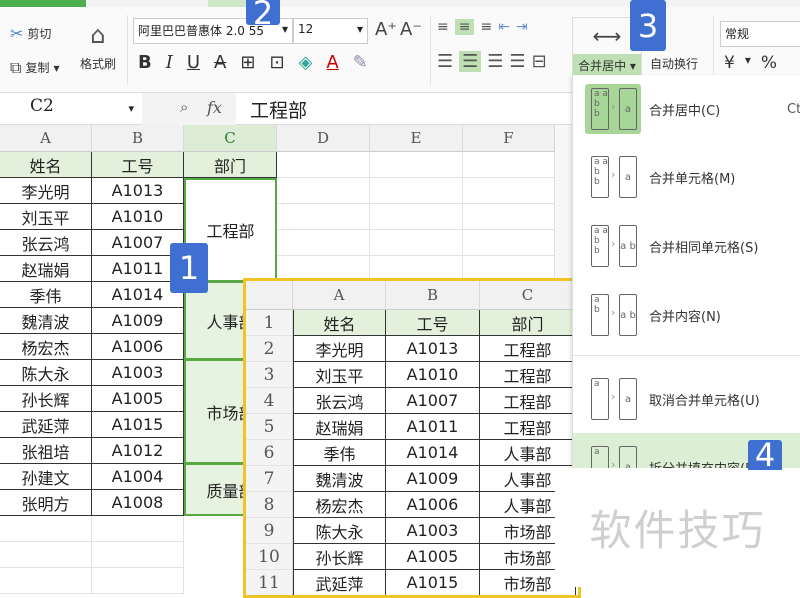 The image size is (800, 598). Describe the element at coordinates (30, 33) in the screenshot. I see `cut-button: ✂ 剪切` at that location.